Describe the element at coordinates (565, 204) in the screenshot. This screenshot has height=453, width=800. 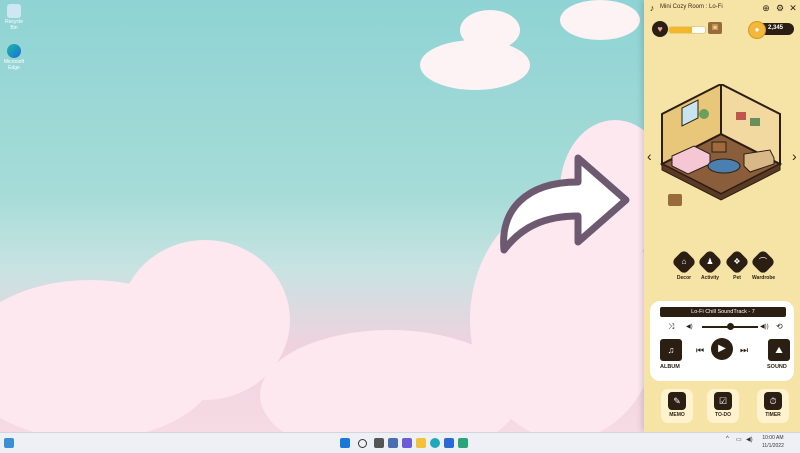
I see `curved-arrow-graphic` at that location.